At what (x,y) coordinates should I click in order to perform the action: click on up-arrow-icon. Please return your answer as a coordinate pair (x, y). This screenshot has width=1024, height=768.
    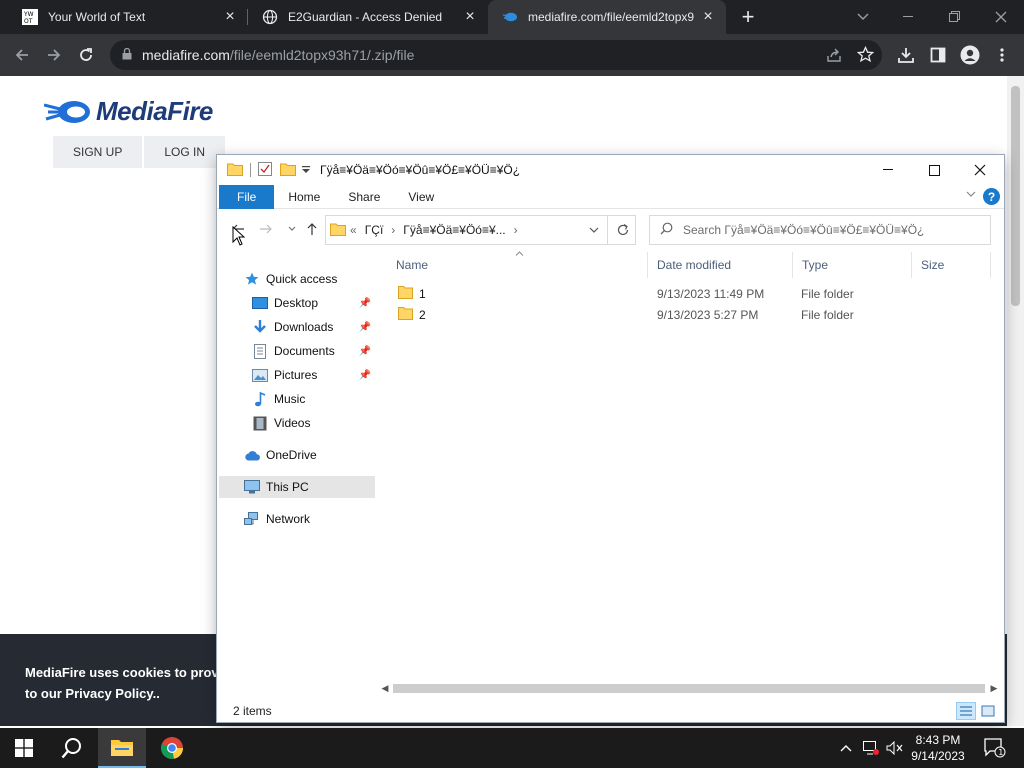
    Looking at the image, I should click on (312, 229).